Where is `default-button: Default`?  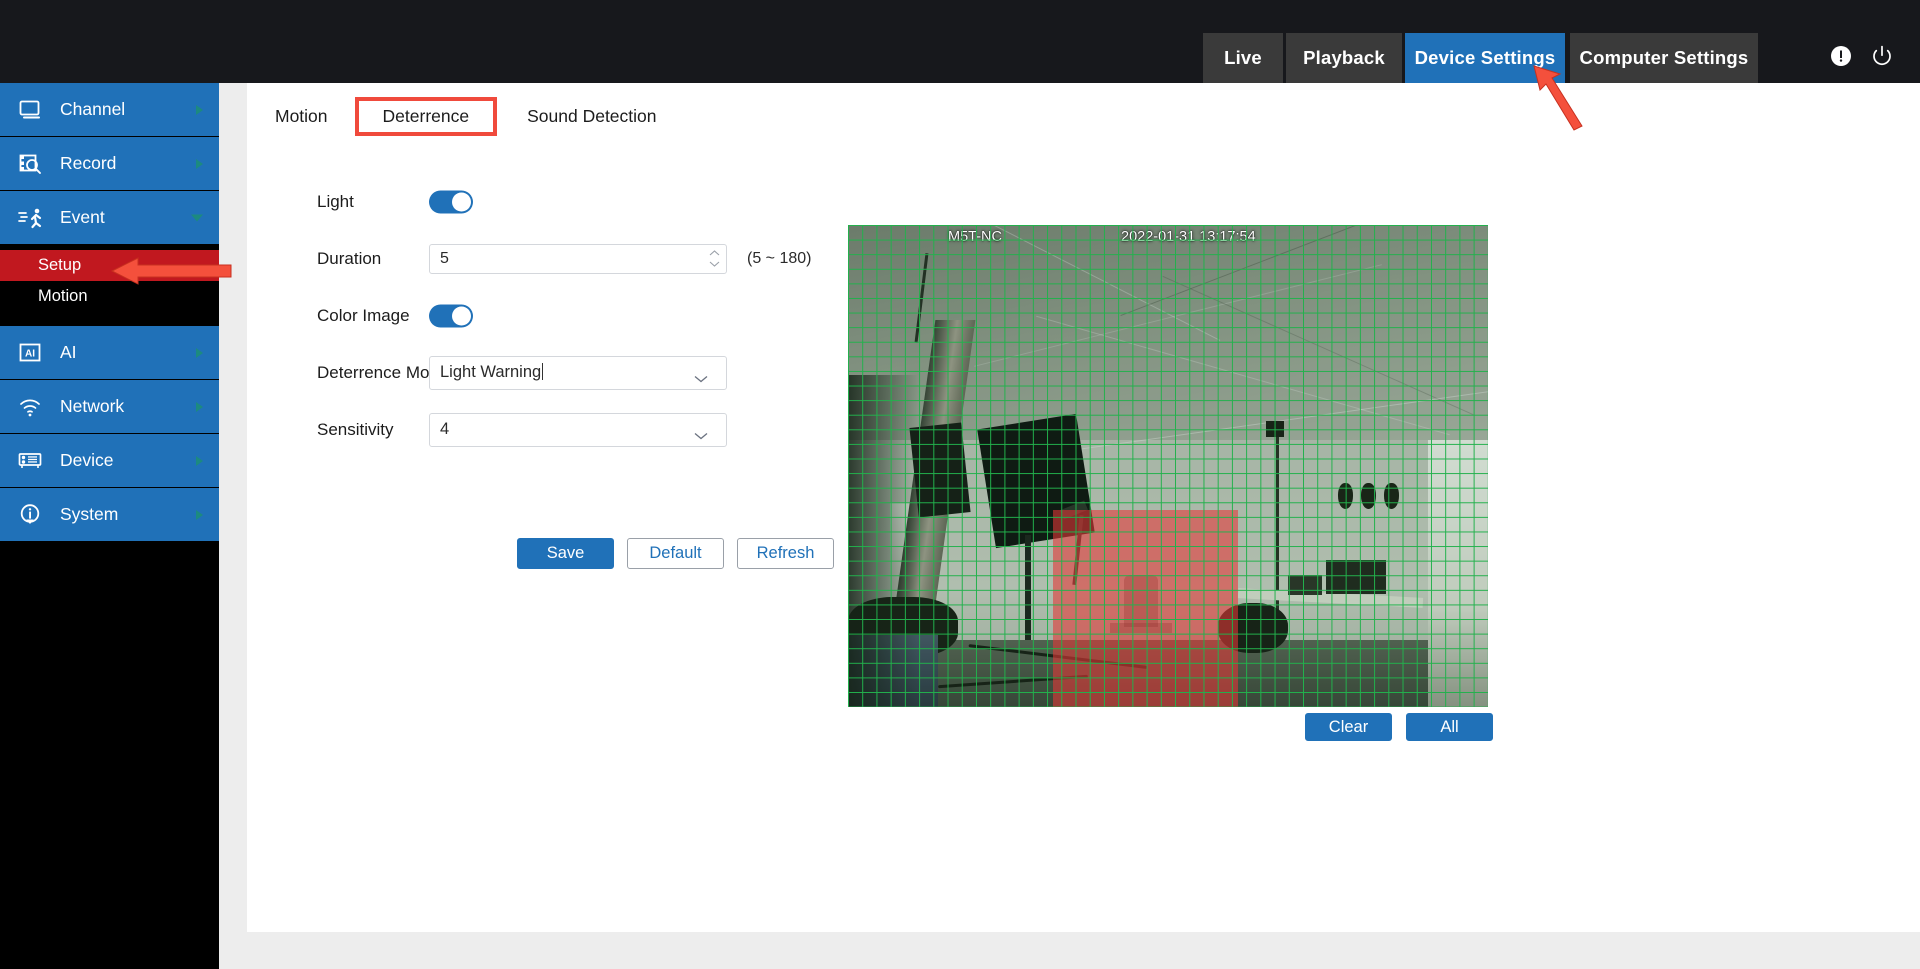 default-button: Default is located at coordinates (675, 553).